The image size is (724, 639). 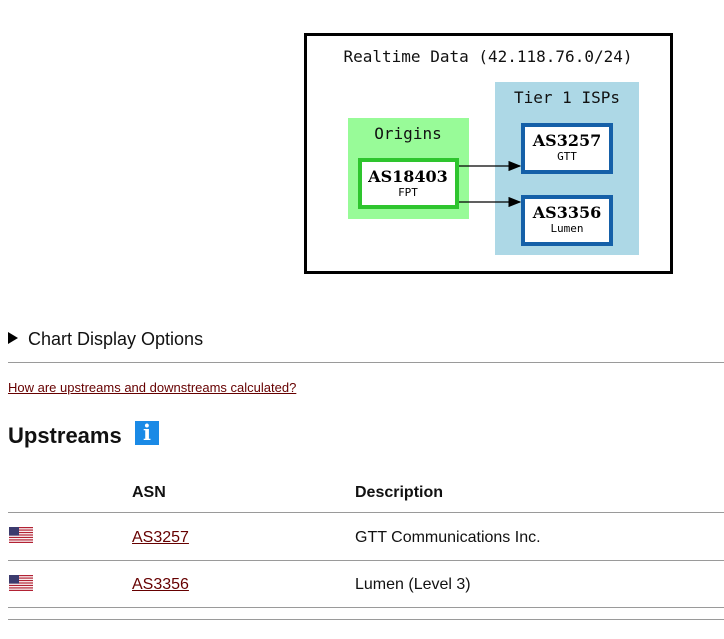 I want to click on node-as3356-name: Lumen, so click(x=566, y=228).